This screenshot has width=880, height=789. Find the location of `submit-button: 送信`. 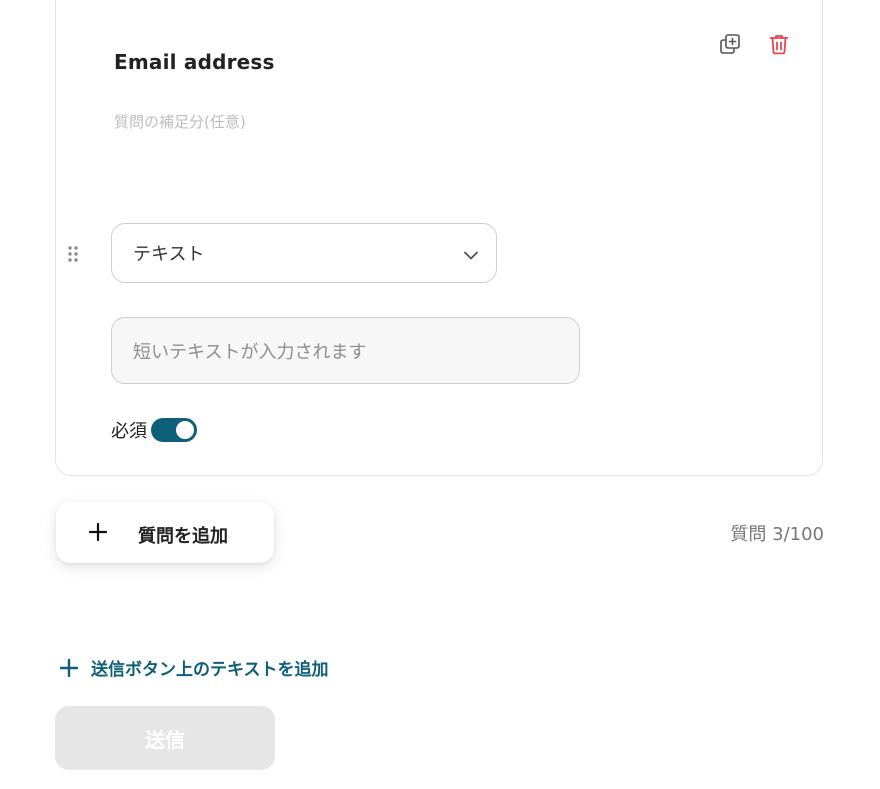

submit-button: 送信 is located at coordinates (165, 738).